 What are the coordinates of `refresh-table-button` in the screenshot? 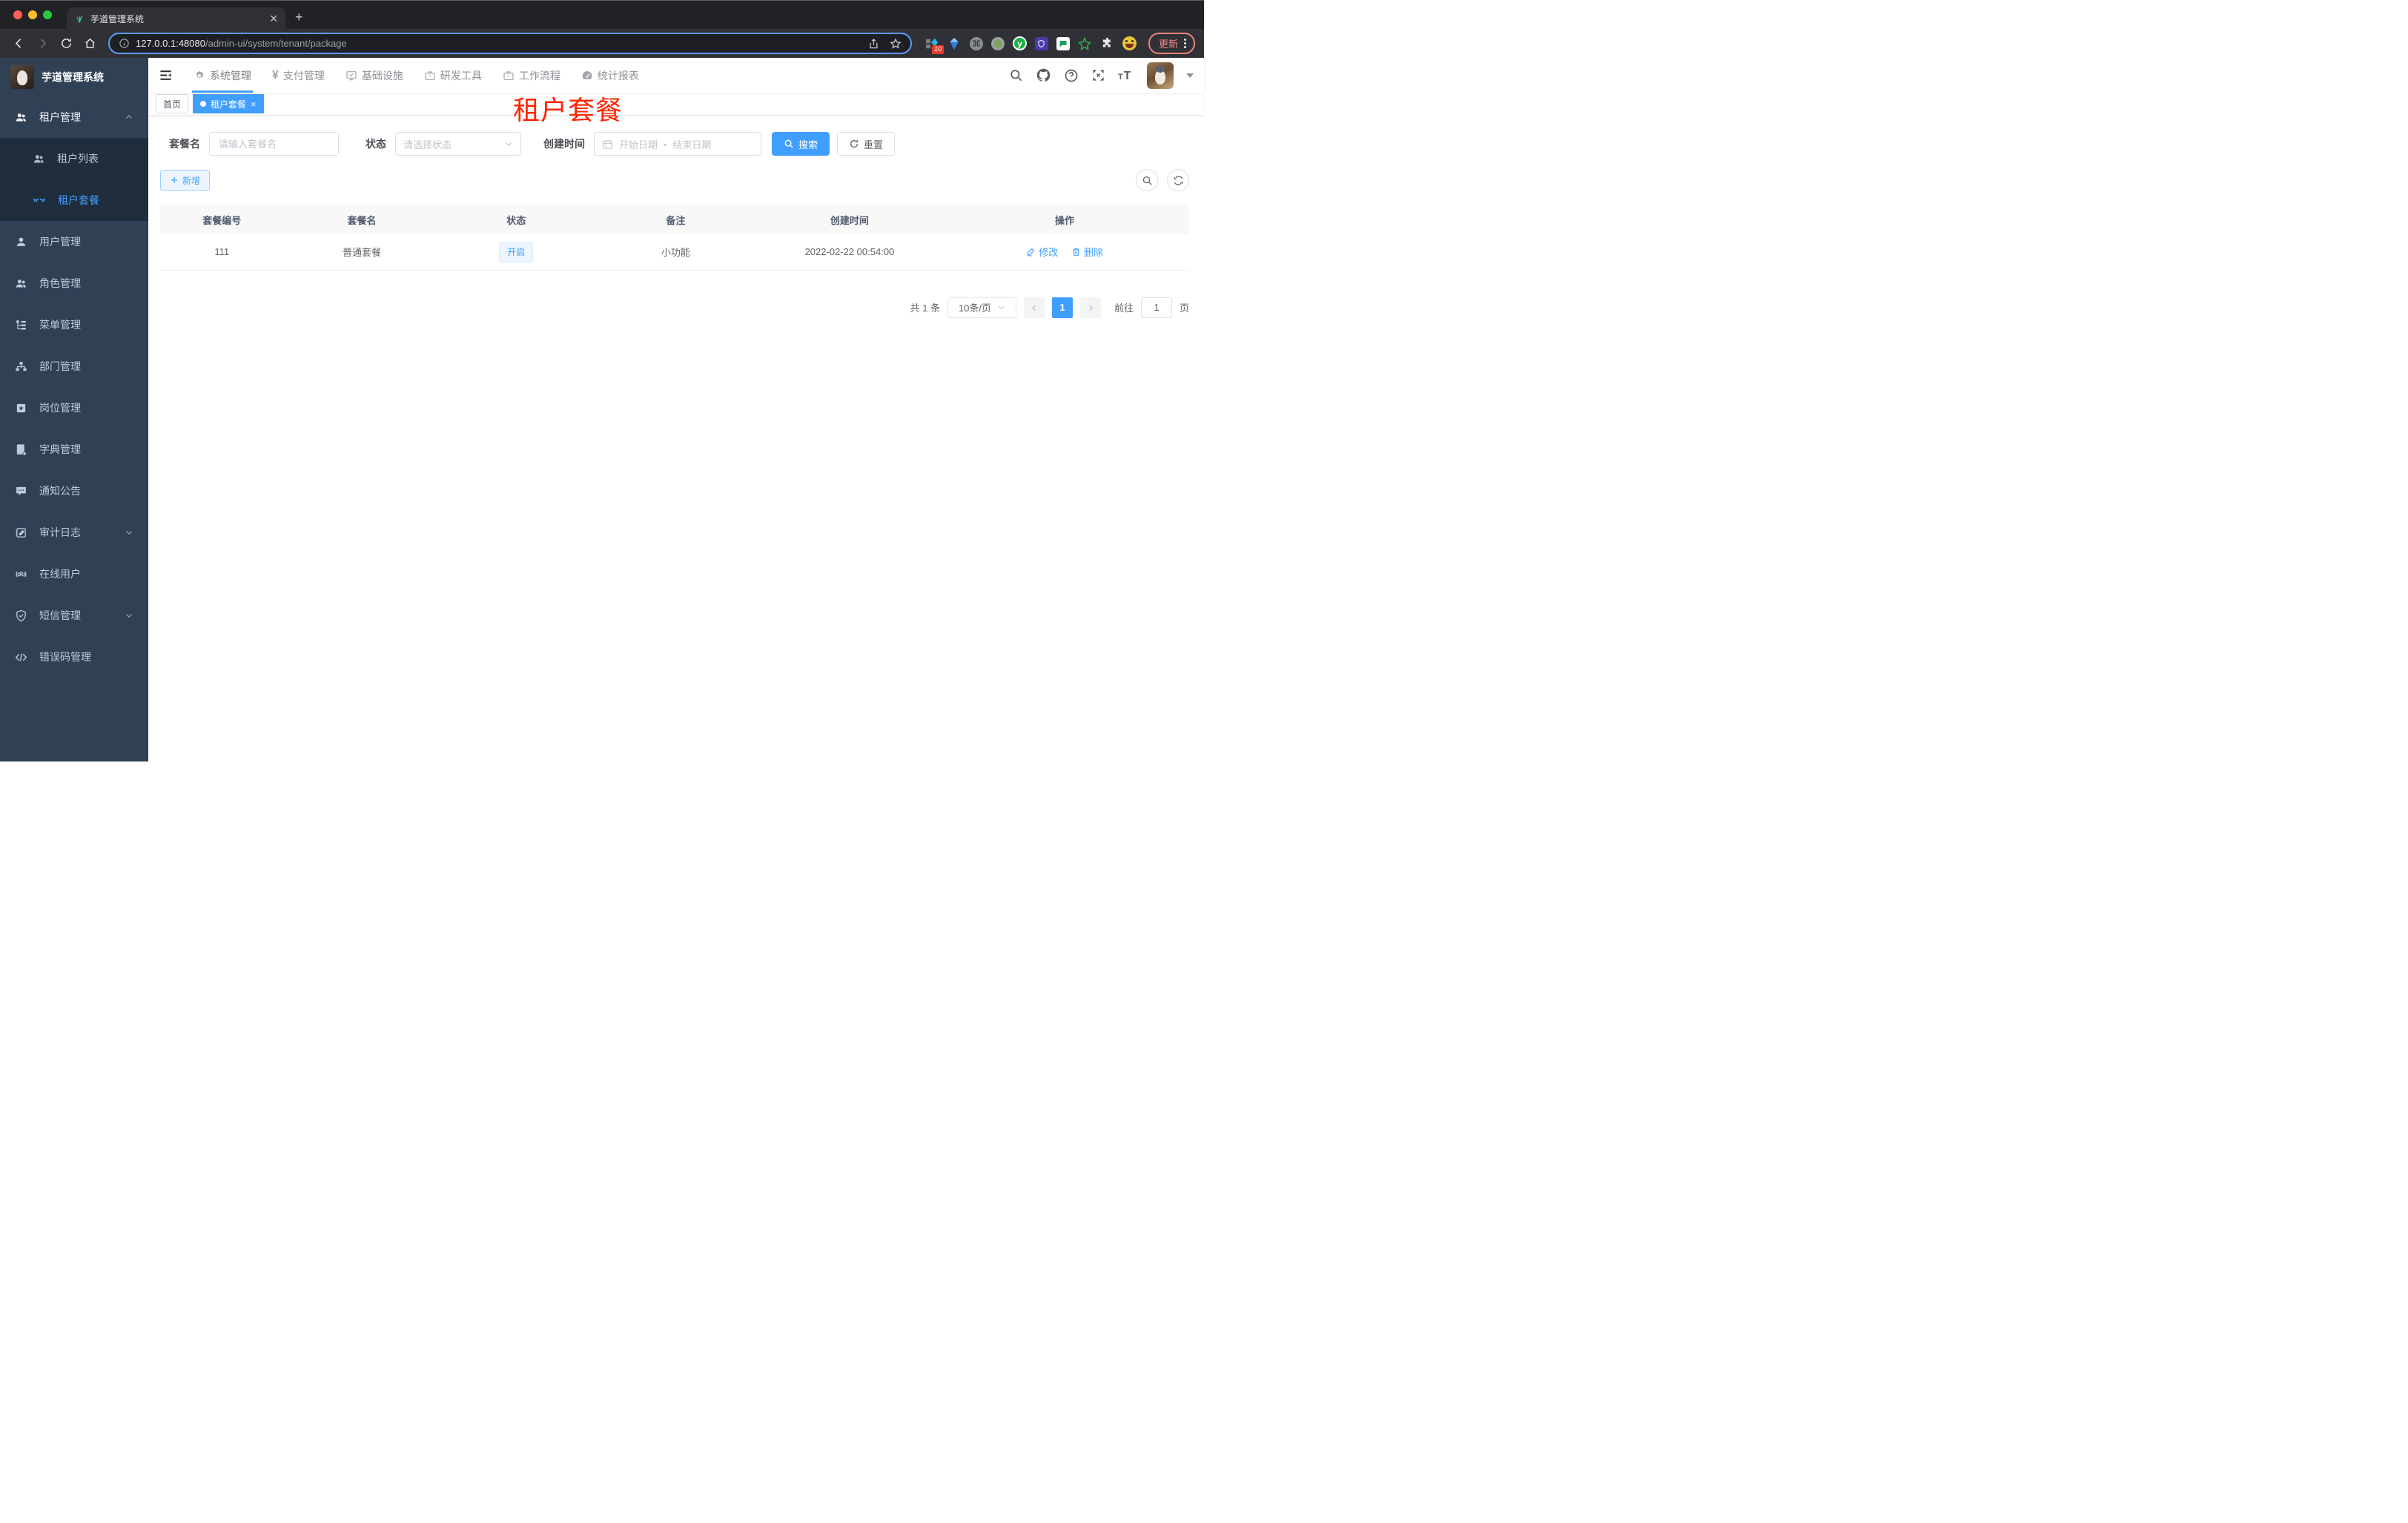 It's located at (1178, 180).